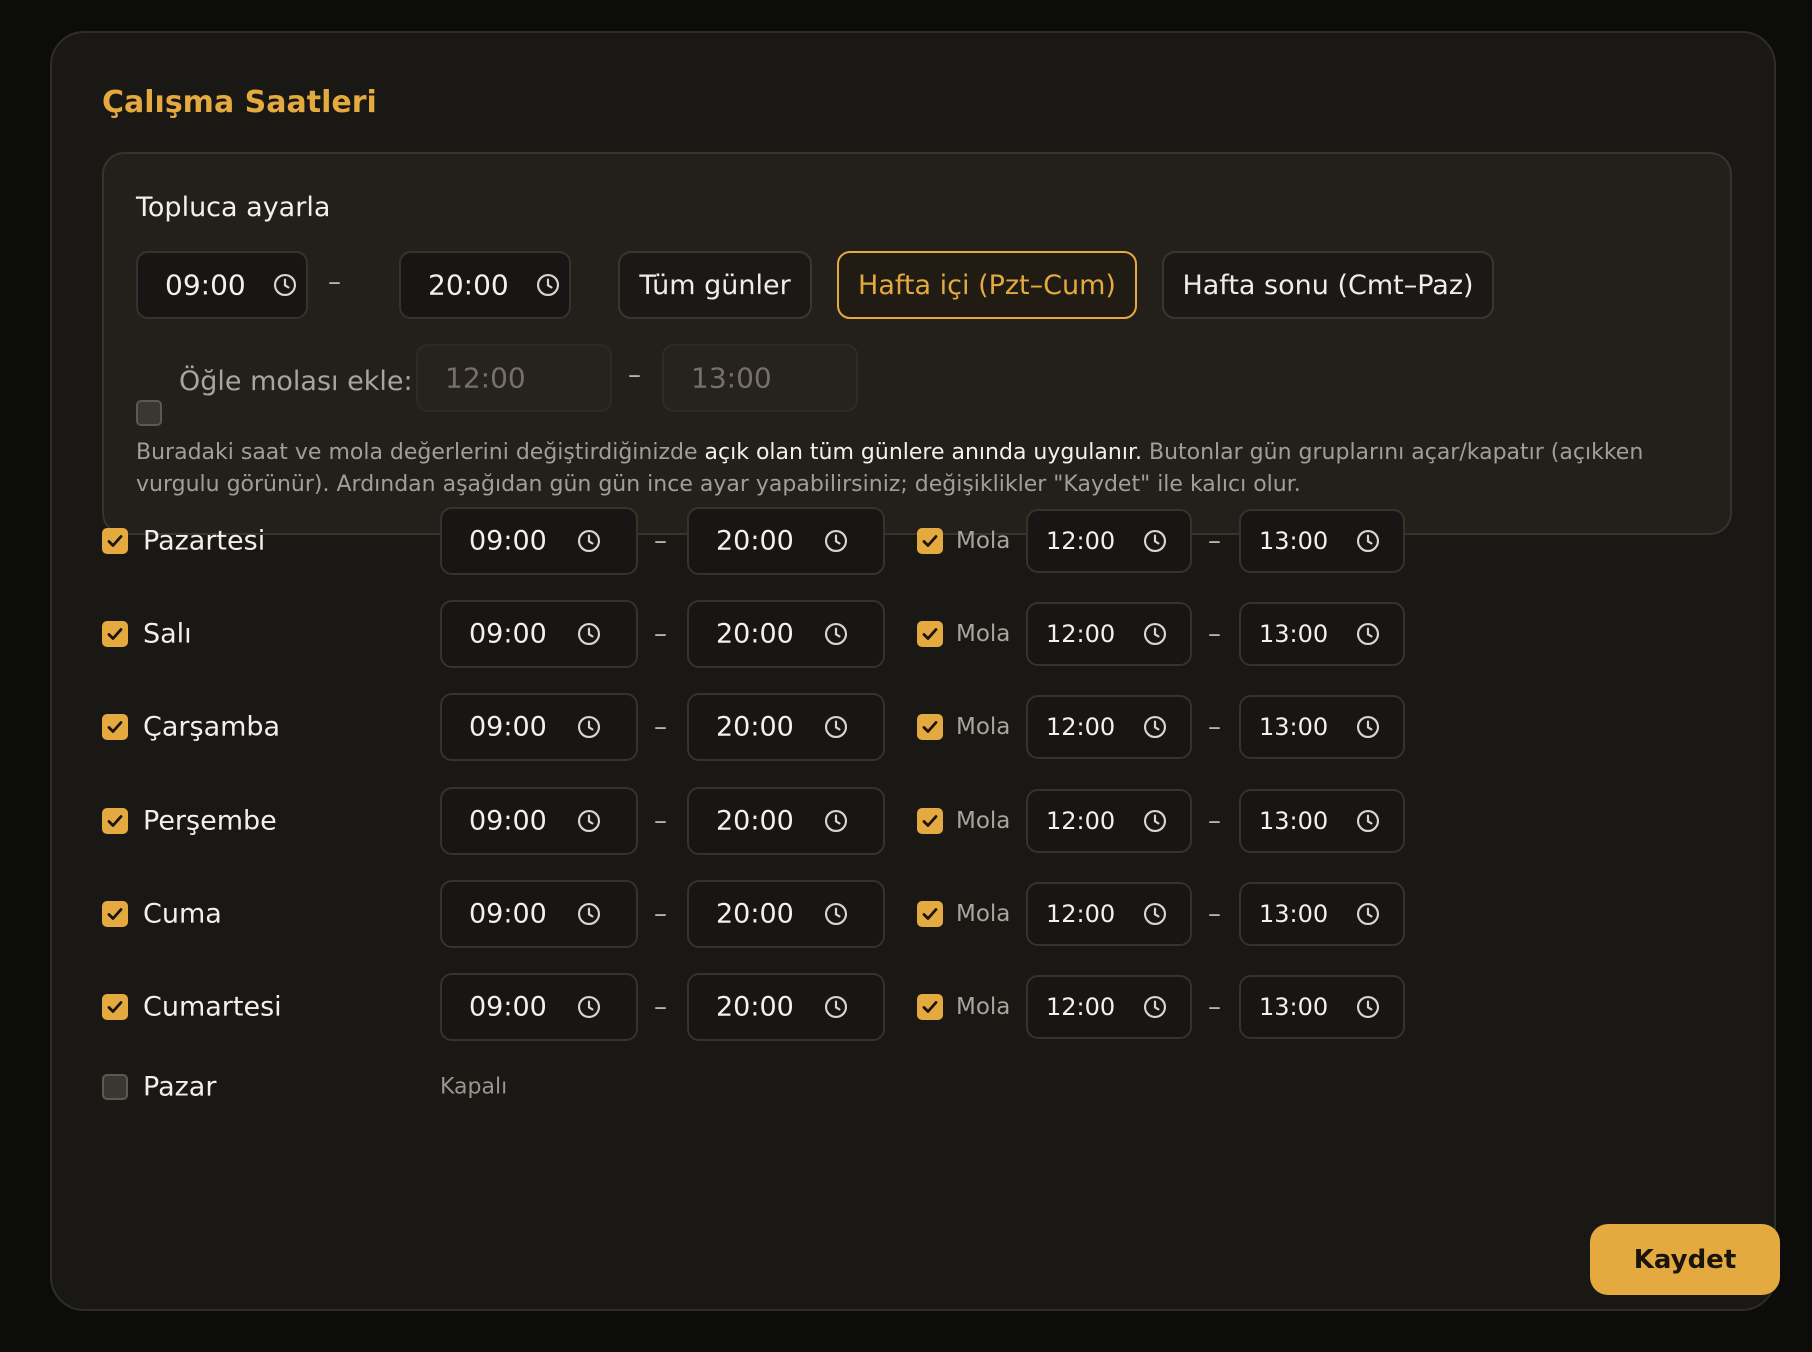 This screenshot has width=1812, height=1352. Describe the element at coordinates (149, 413) in the screenshot. I see `lunch-break-checkbox` at that location.